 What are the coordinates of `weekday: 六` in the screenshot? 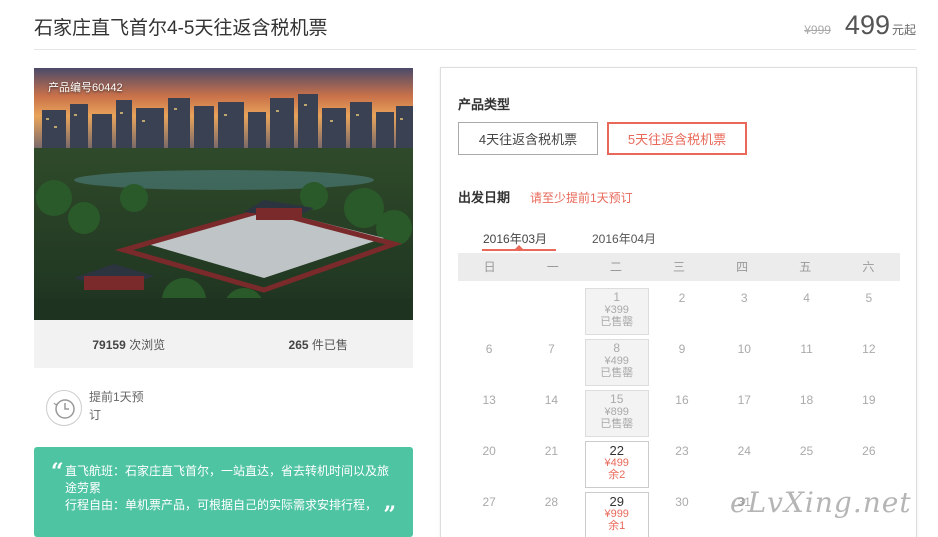 It's located at (868, 267).